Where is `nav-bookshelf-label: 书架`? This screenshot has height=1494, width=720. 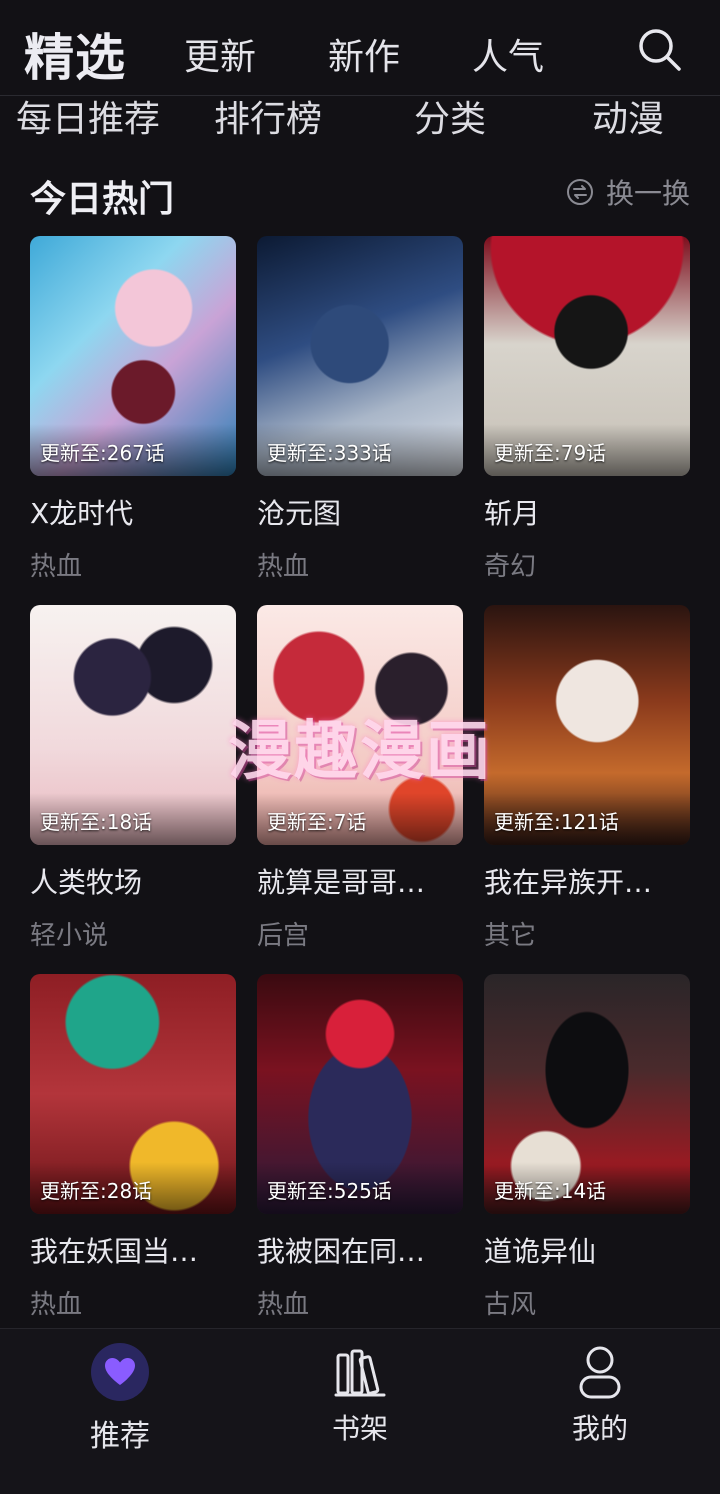
nav-bookshelf-label: 书架 is located at coordinates (359, 1428).